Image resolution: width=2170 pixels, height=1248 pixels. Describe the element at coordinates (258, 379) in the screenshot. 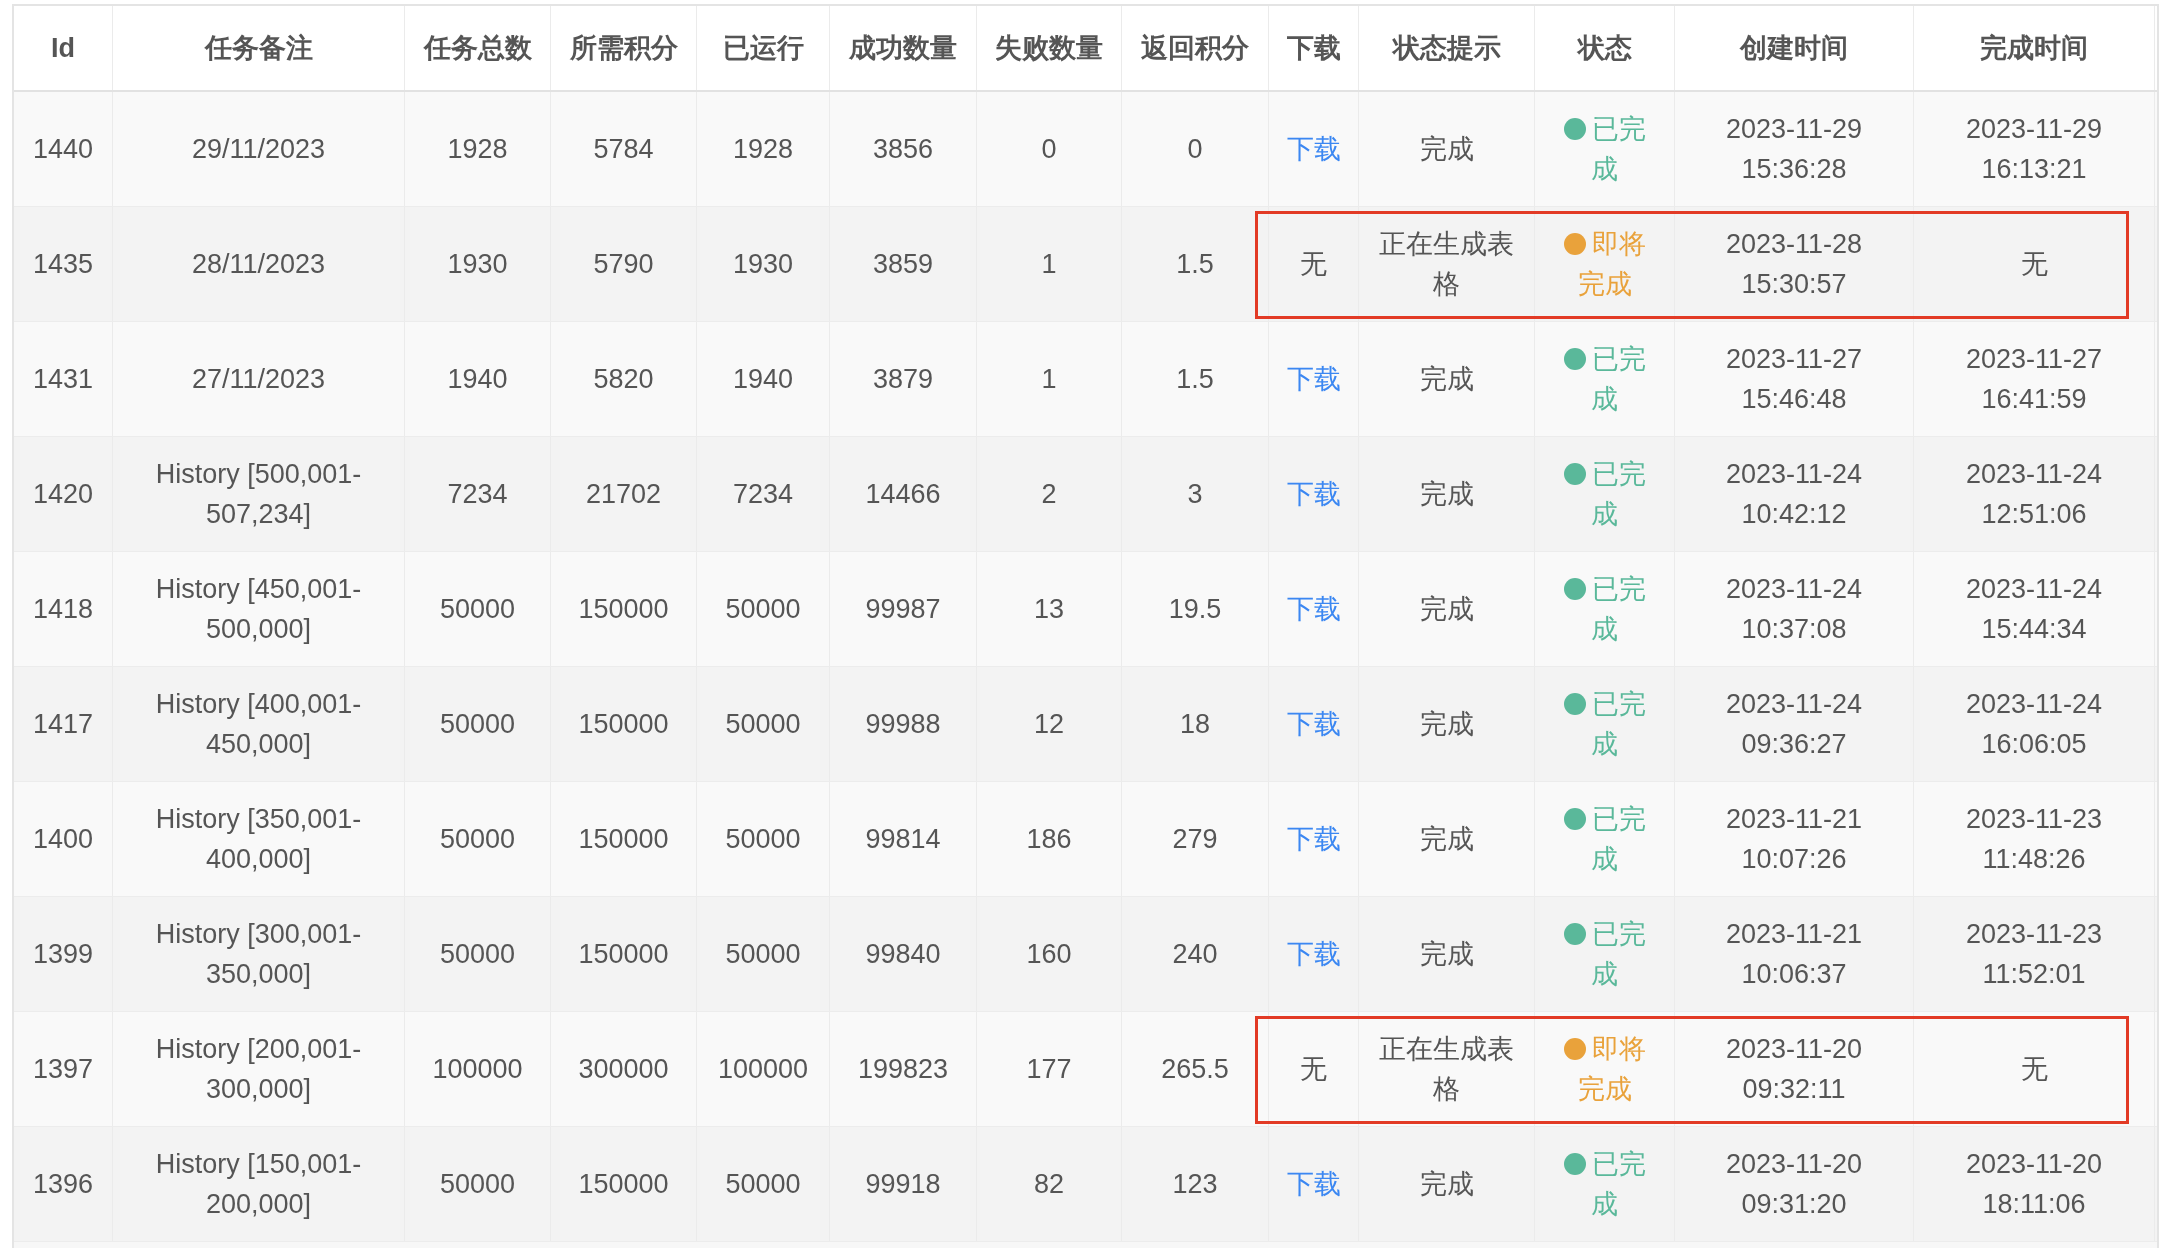

I see `table-cell-text: 27/11/2023` at that location.